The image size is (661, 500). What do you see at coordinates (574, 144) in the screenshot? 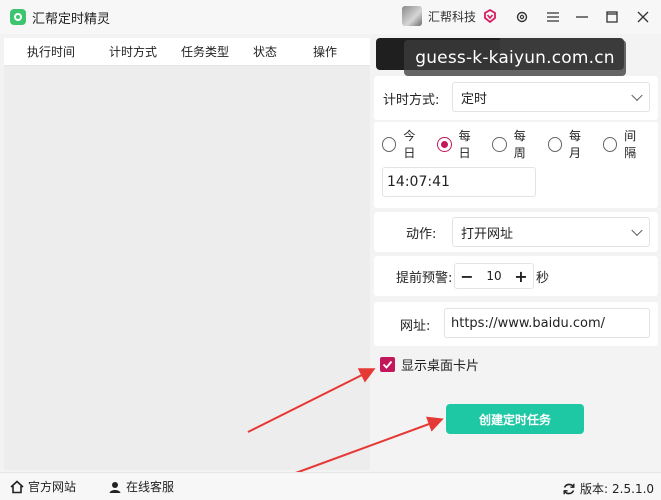
I see `radio-label: 每月` at bounding box center [574, 144].